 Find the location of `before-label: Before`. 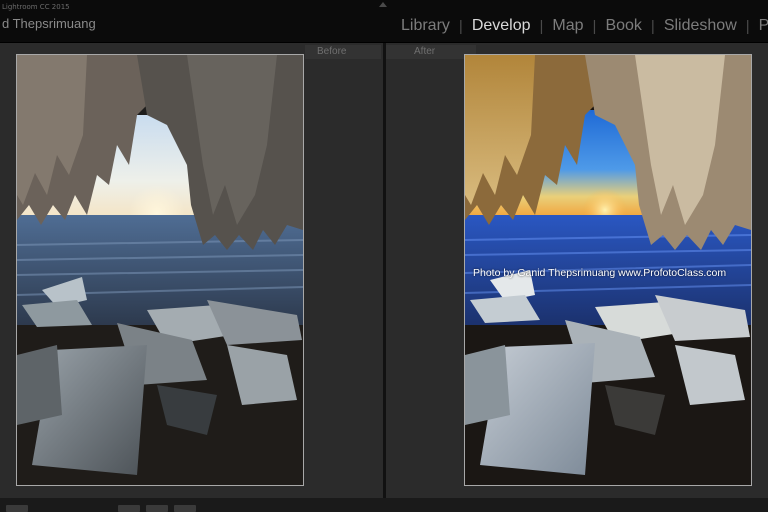

before-label: Before is located at coordinates (343, 52).